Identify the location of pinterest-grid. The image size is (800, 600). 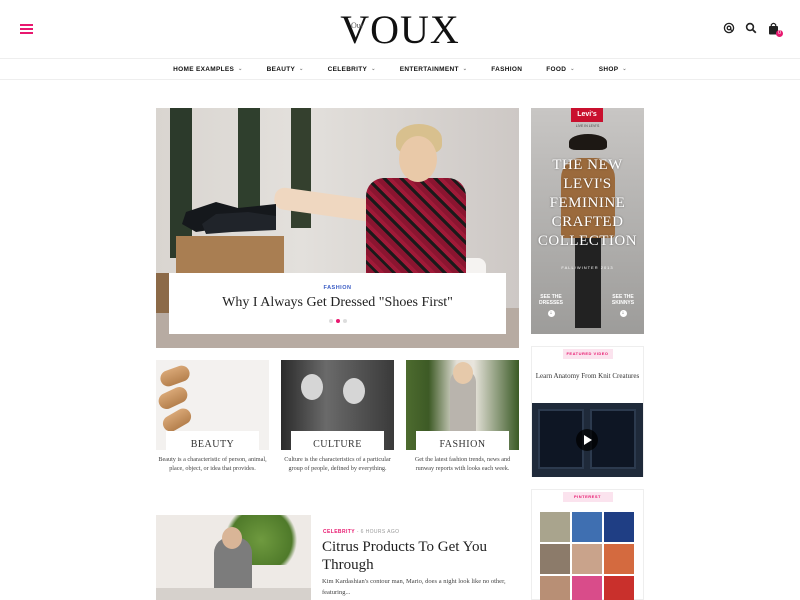
(588, 556).